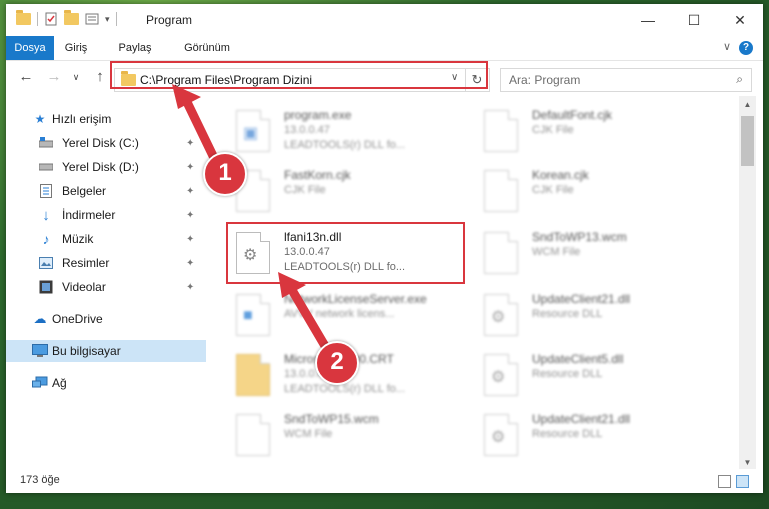 This screenshot has width=769, height=509. I want to click on step-badge-2: 2, so click(337, 363).